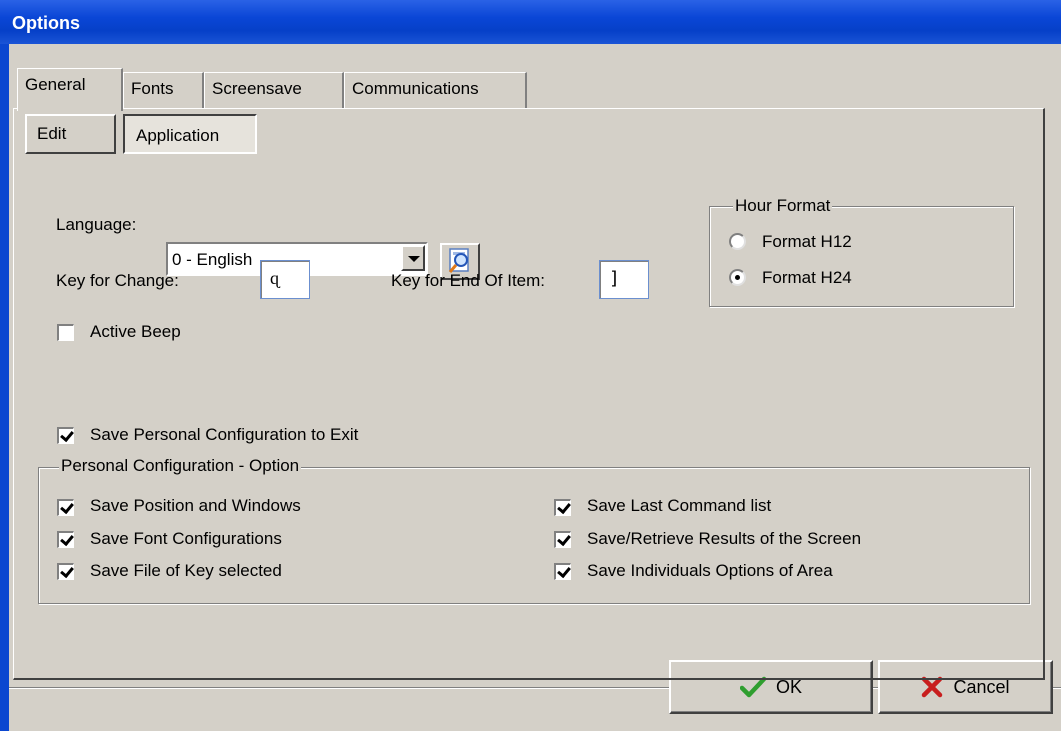 The image size is (1061, 731). Describe the element at coordinates (530, 22) in the screenshot. I see `title-bar: Options` at that location.